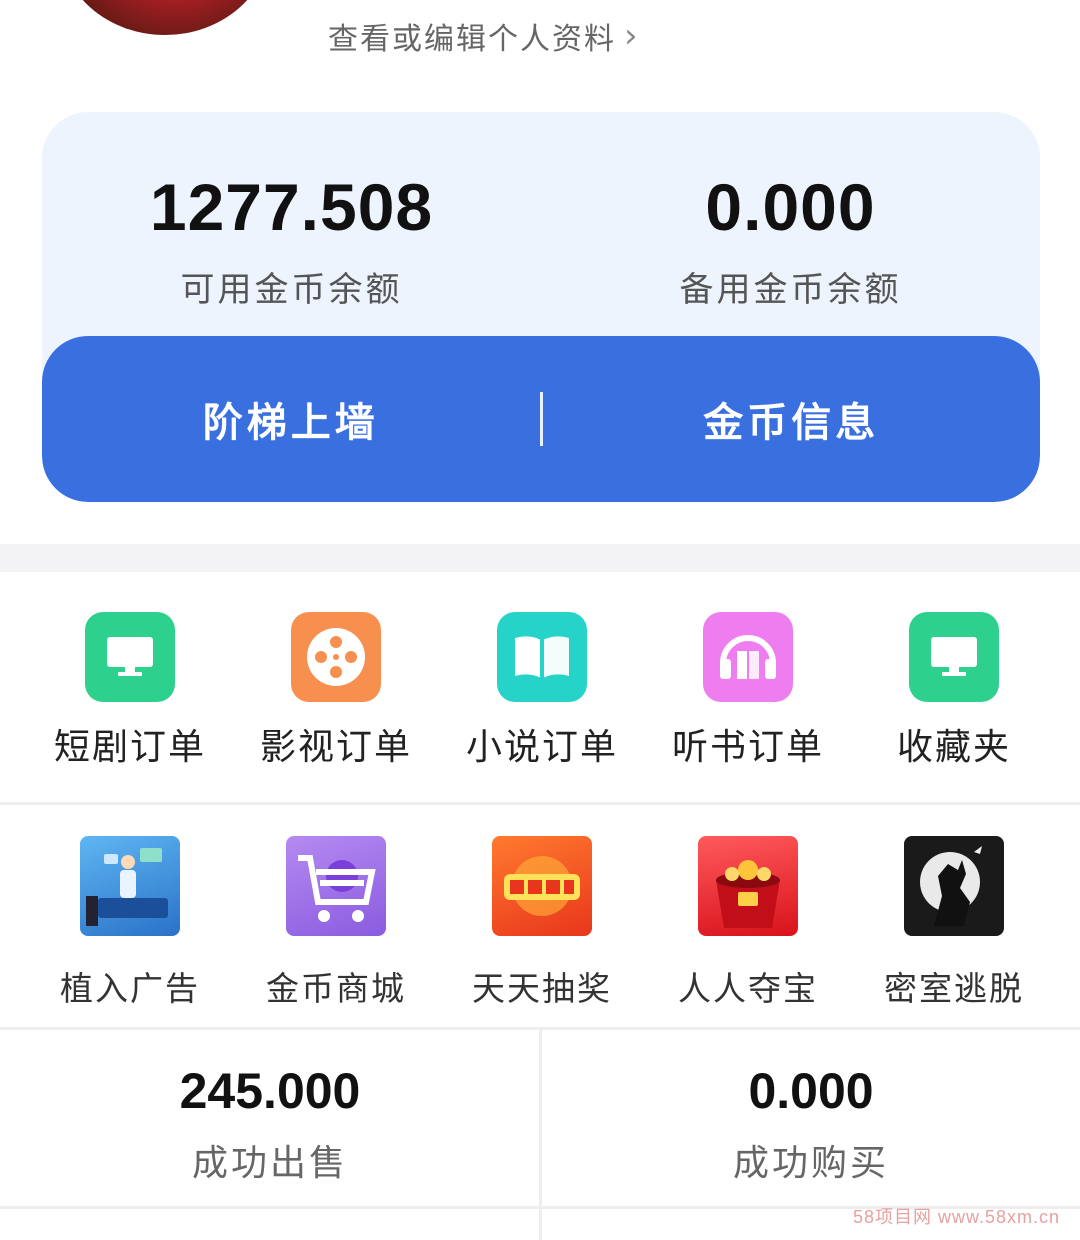  Describe the element at coordinates (336, 988) in the screenshot. I see `menu-item-label: 金币商城` at that location.